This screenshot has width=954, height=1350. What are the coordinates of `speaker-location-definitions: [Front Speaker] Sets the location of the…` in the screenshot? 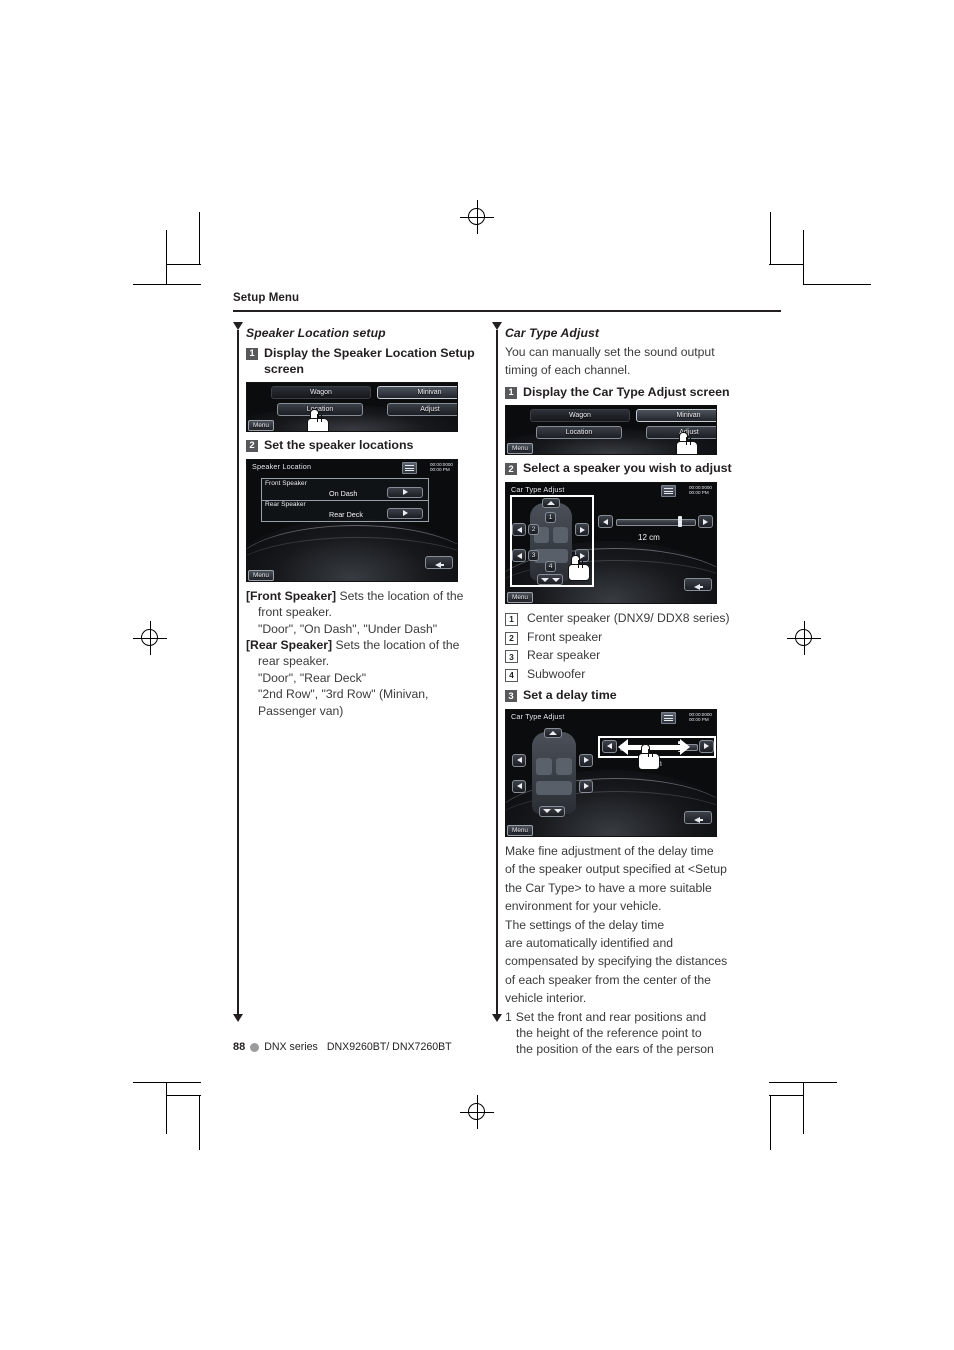 It's located at (367, 653).